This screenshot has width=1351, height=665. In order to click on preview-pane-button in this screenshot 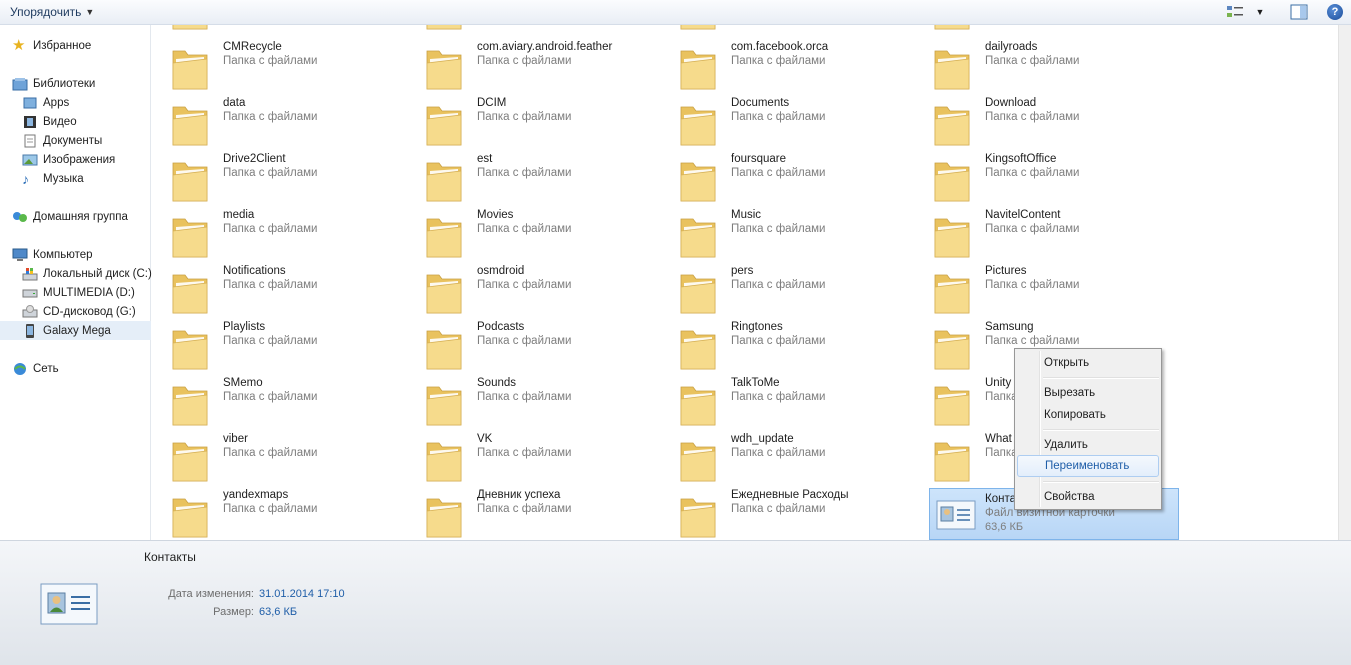, I will do `click(1299, 12)`.